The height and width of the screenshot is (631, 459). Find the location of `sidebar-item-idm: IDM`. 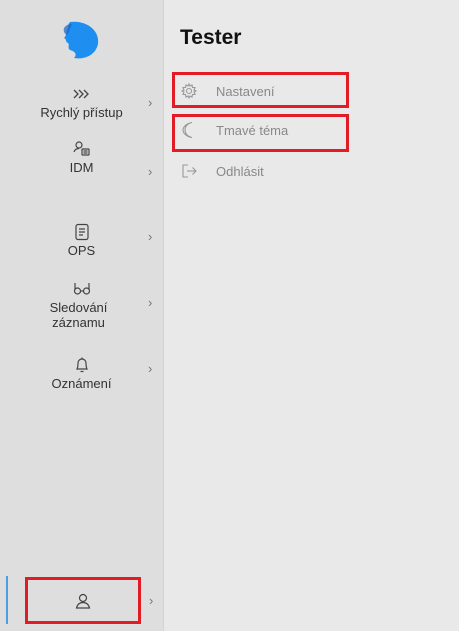

sidebar-item-idm: IDM is located at coordinates (81, 157).